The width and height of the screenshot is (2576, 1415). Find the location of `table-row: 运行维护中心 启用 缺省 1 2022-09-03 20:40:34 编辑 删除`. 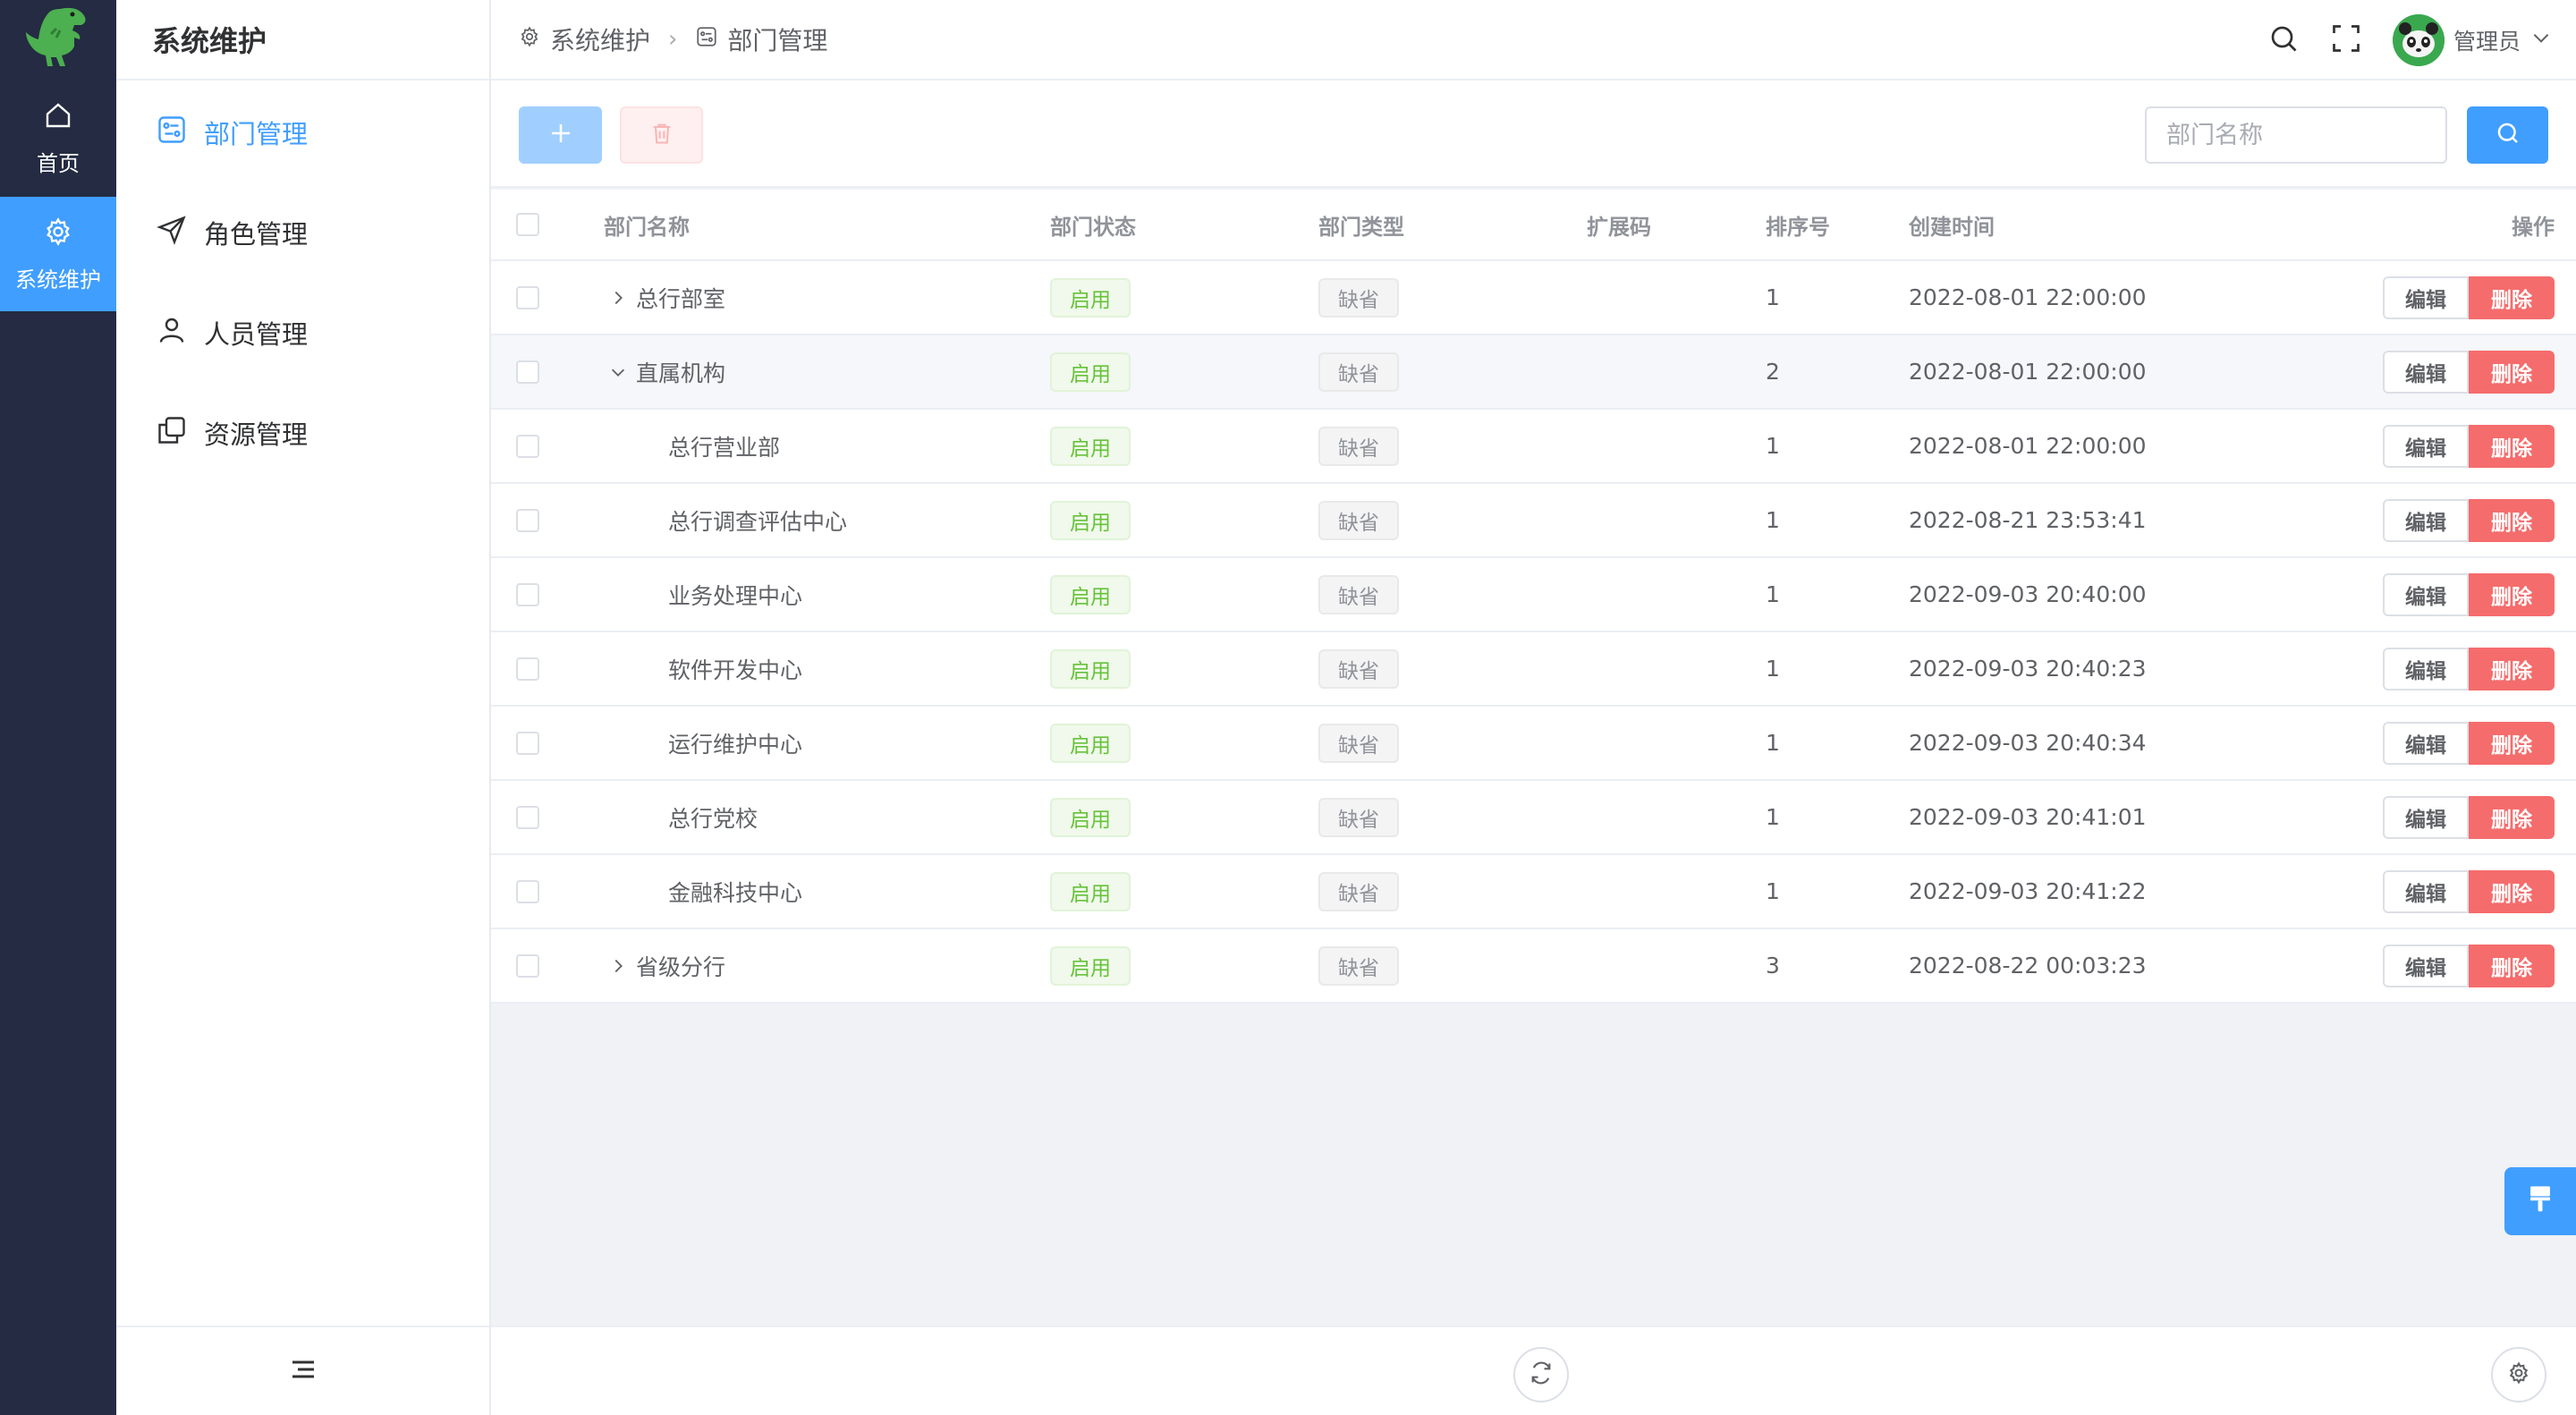

table-row: 运行维护中心 启用 缺省 1 2022-09-03 20:40:34 编辑 删除 is located at coordinates (1533, 744).